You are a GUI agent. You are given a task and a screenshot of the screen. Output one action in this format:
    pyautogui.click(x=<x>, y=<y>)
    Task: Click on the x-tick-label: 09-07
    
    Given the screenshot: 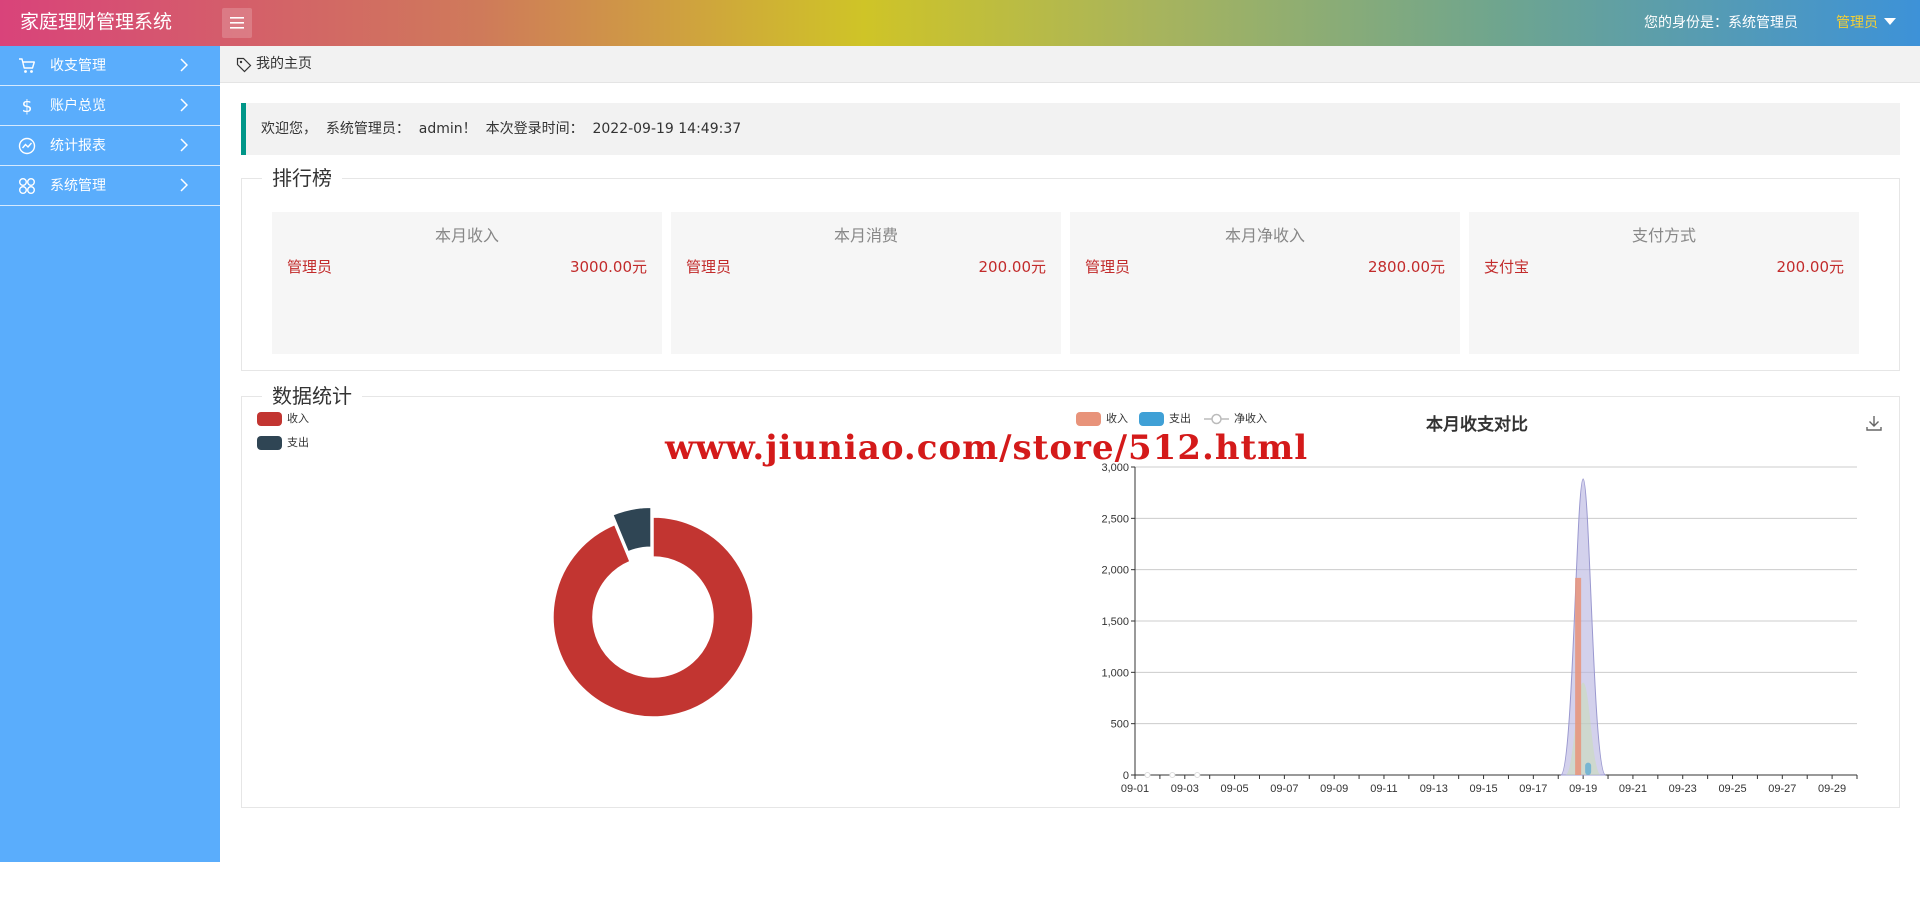 What is the action you would take?
    pyautogui.click(x=1284, y=789)
    